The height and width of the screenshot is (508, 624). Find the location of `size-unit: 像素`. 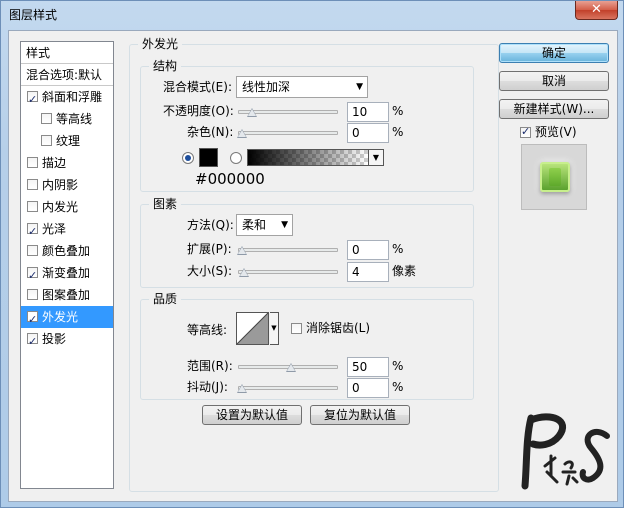

size-unit: 像素 is located at coordinates (404, 271).